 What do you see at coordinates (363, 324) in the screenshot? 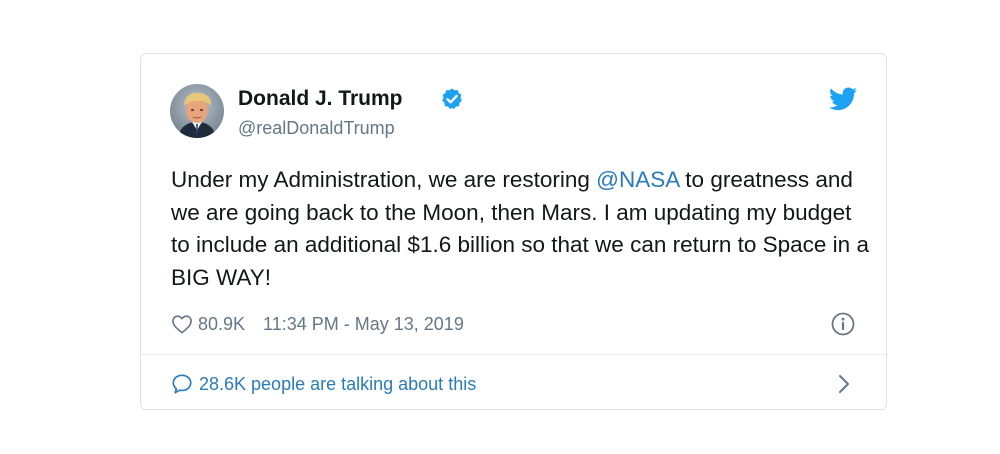
I see `timestamp: 11:34 PM - May 13, 2019` at bounding box center [363, 324].